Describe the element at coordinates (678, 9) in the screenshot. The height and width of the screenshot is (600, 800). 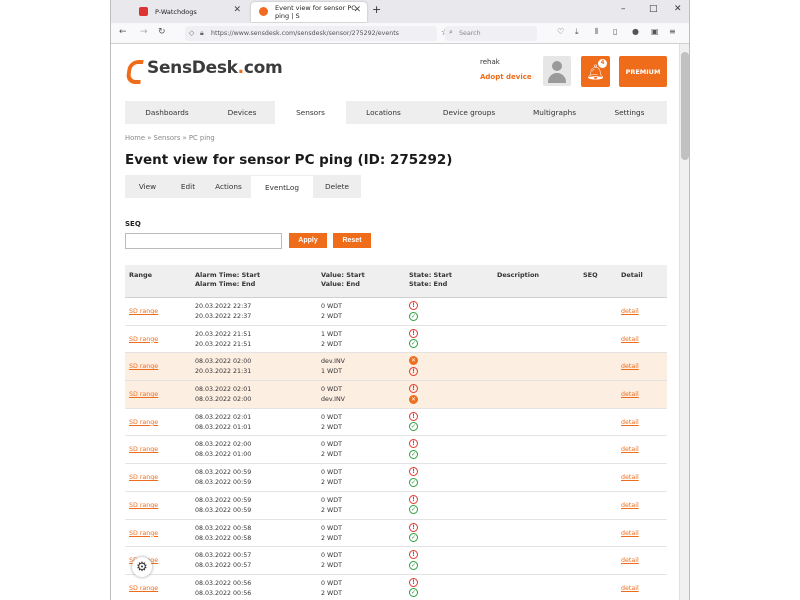
I see `close-window-button: ✕` at that location.